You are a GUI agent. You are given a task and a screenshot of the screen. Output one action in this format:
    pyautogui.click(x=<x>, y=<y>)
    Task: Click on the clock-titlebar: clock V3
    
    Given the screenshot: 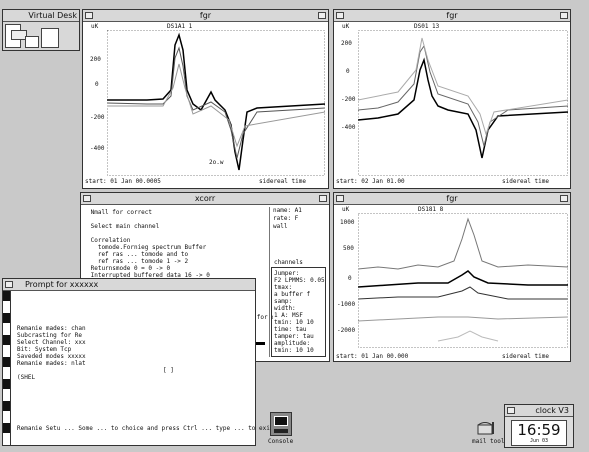 What is the action you would take?
    pyautogui.click(x=539, y=411)
    